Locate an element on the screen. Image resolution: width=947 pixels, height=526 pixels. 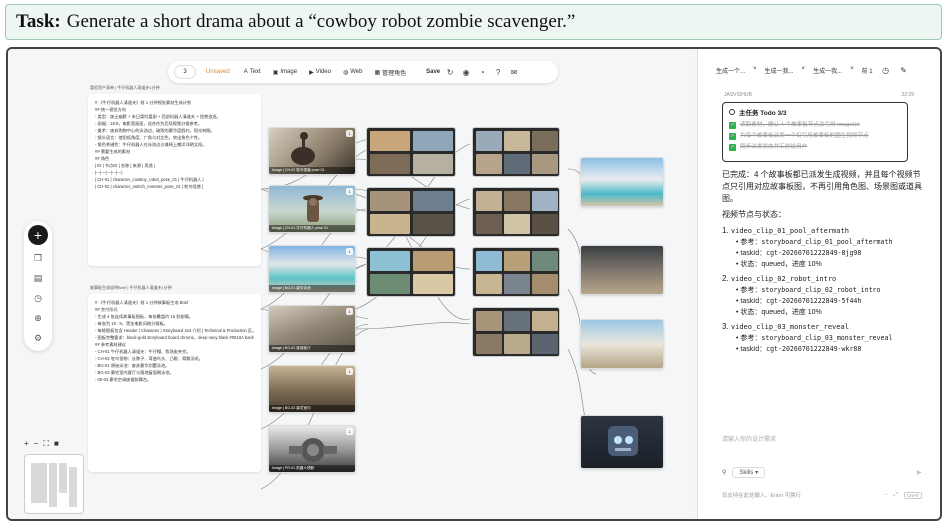
refresh-icon: ↻ is located at coordinates (450, 72).